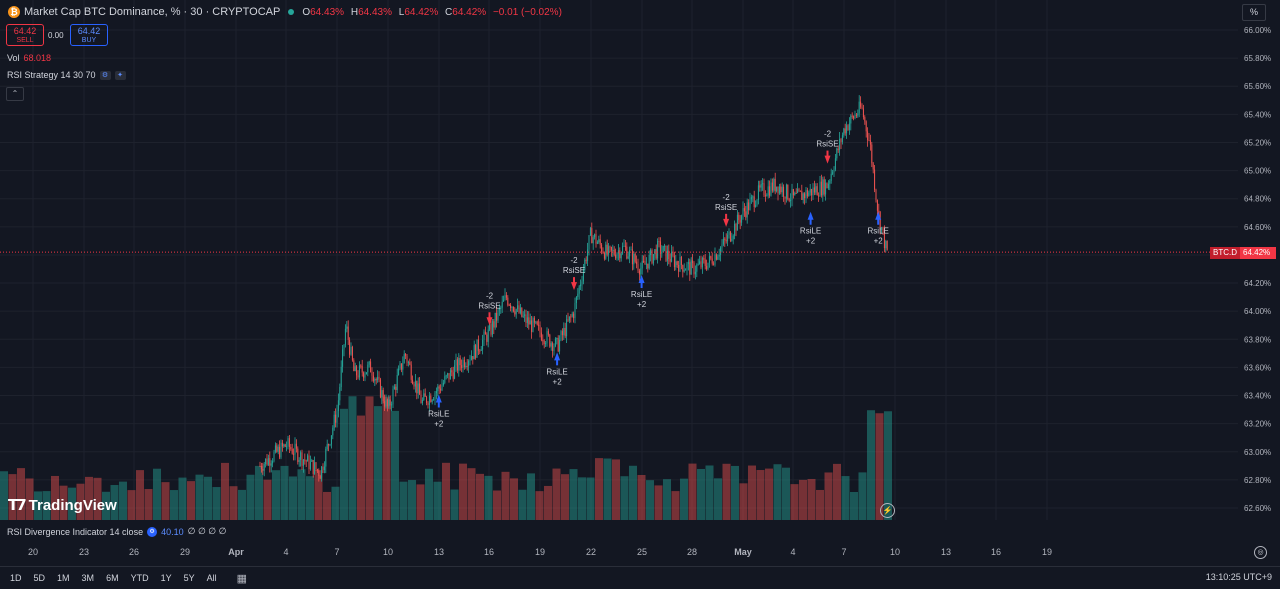  What do you see at coordinates (112, 578) in the screenshot?
I see `timeframe-6m: 6M` at bounding box center [112, 578].